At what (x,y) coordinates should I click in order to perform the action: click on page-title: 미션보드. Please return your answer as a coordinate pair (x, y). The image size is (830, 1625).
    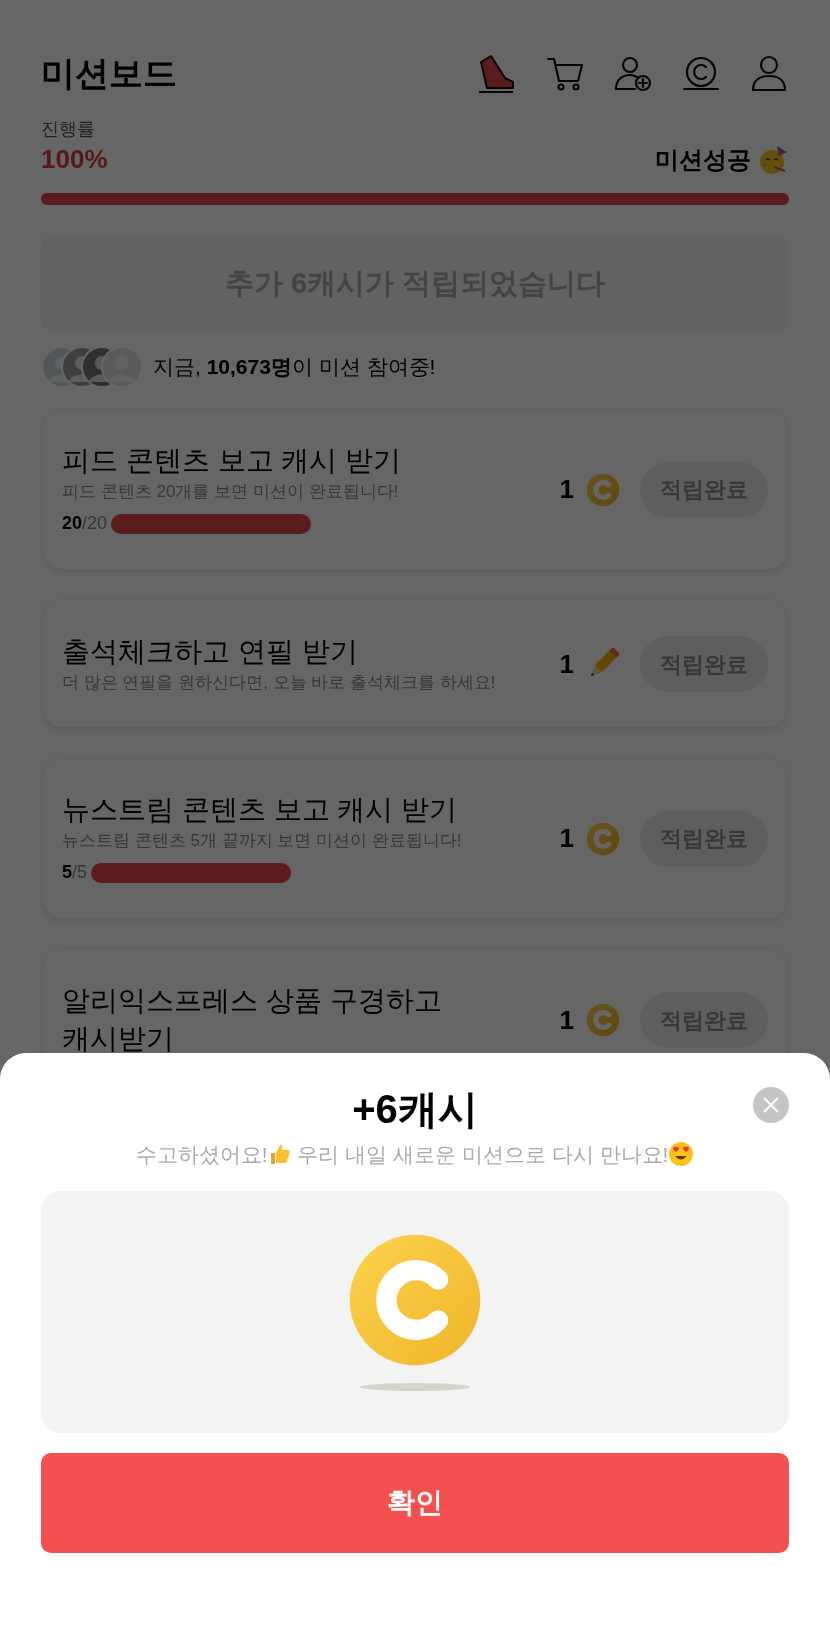
    Looking at the image, I should click on (109, 73).